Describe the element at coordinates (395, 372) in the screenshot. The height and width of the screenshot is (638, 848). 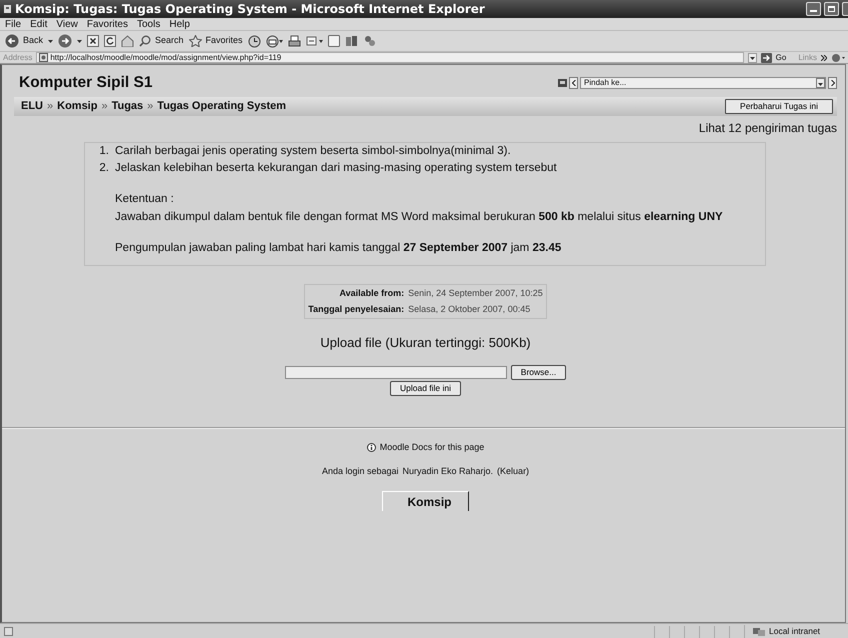
I see `file-input-field` at that location.